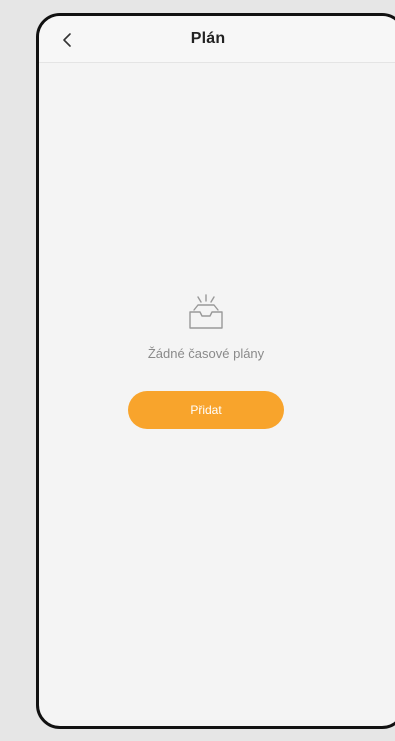  I want to click on empty-tray-icon, so click(206, 311).